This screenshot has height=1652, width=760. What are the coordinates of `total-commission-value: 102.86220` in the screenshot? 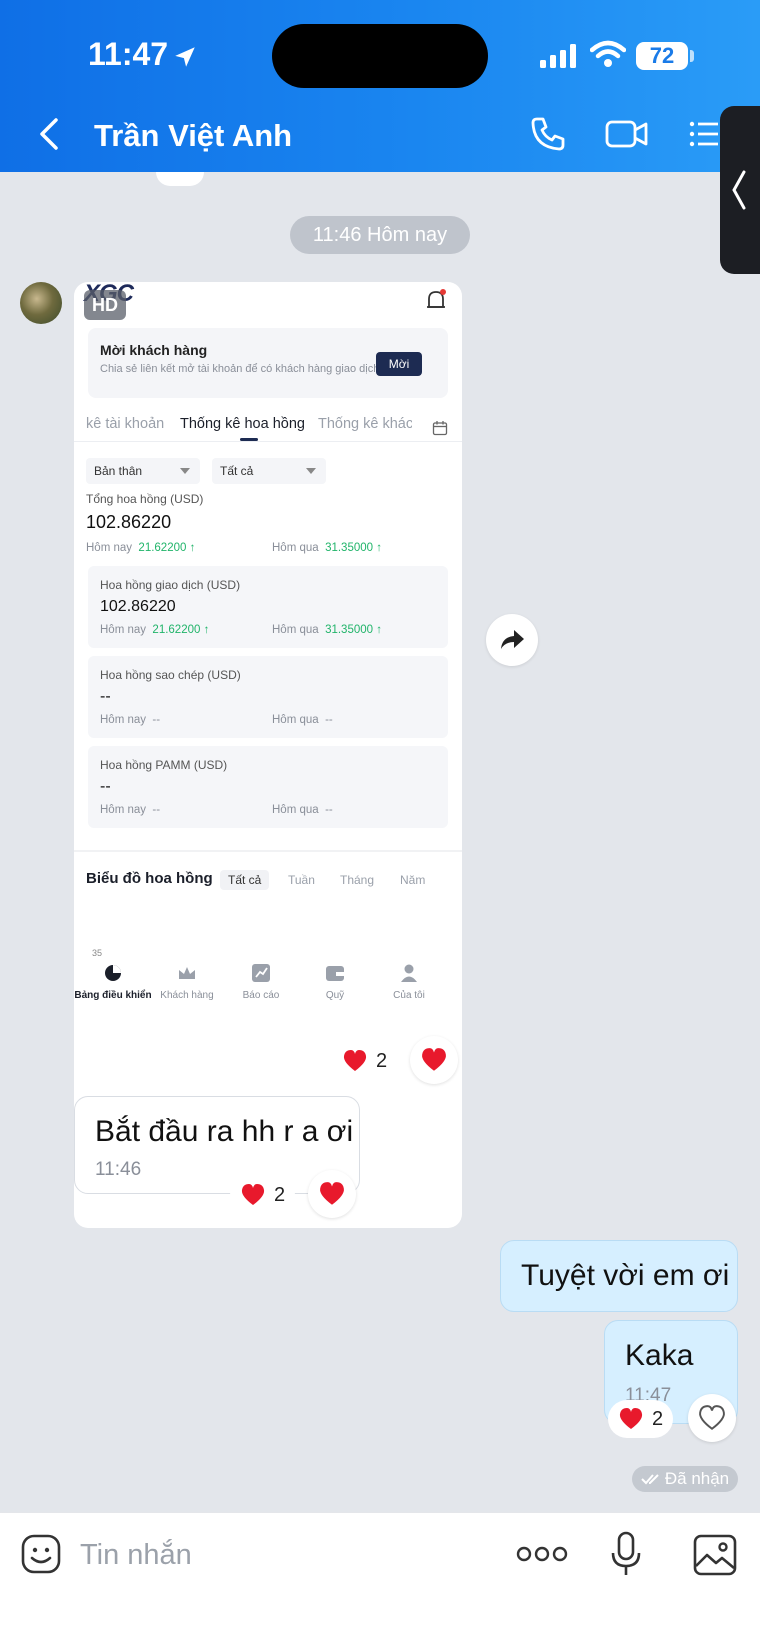 It's located at (129, 522).